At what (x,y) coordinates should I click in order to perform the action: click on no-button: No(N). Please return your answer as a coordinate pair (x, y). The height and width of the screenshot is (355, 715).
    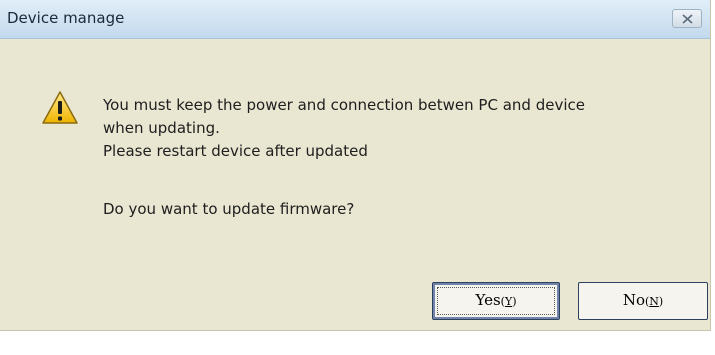
    Looking at the image, I should click on (643, 301).